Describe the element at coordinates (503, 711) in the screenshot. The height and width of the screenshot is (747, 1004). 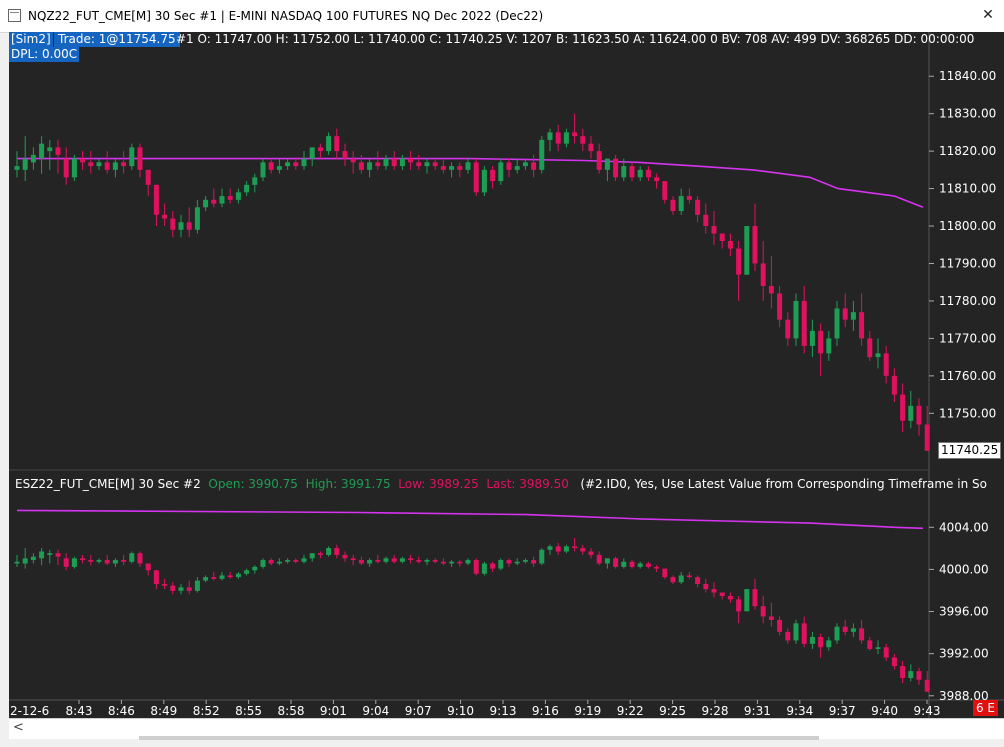
I see `time-tick-label: 9:13` at that location.